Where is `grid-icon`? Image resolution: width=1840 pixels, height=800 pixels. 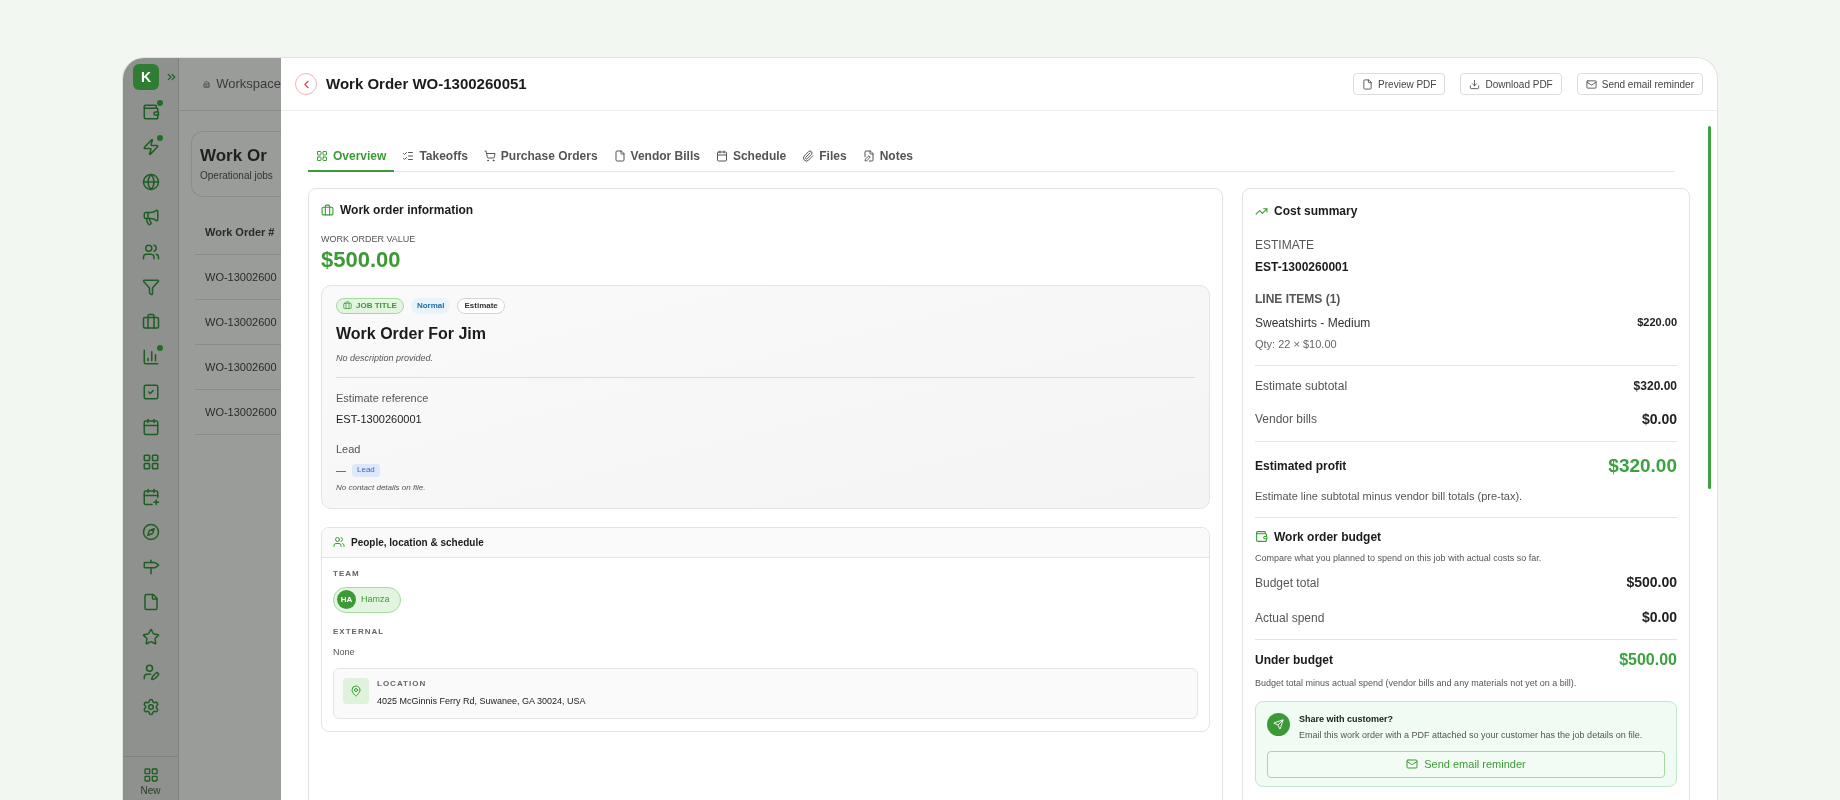 grid-icon is located at coordinates (150, 775).